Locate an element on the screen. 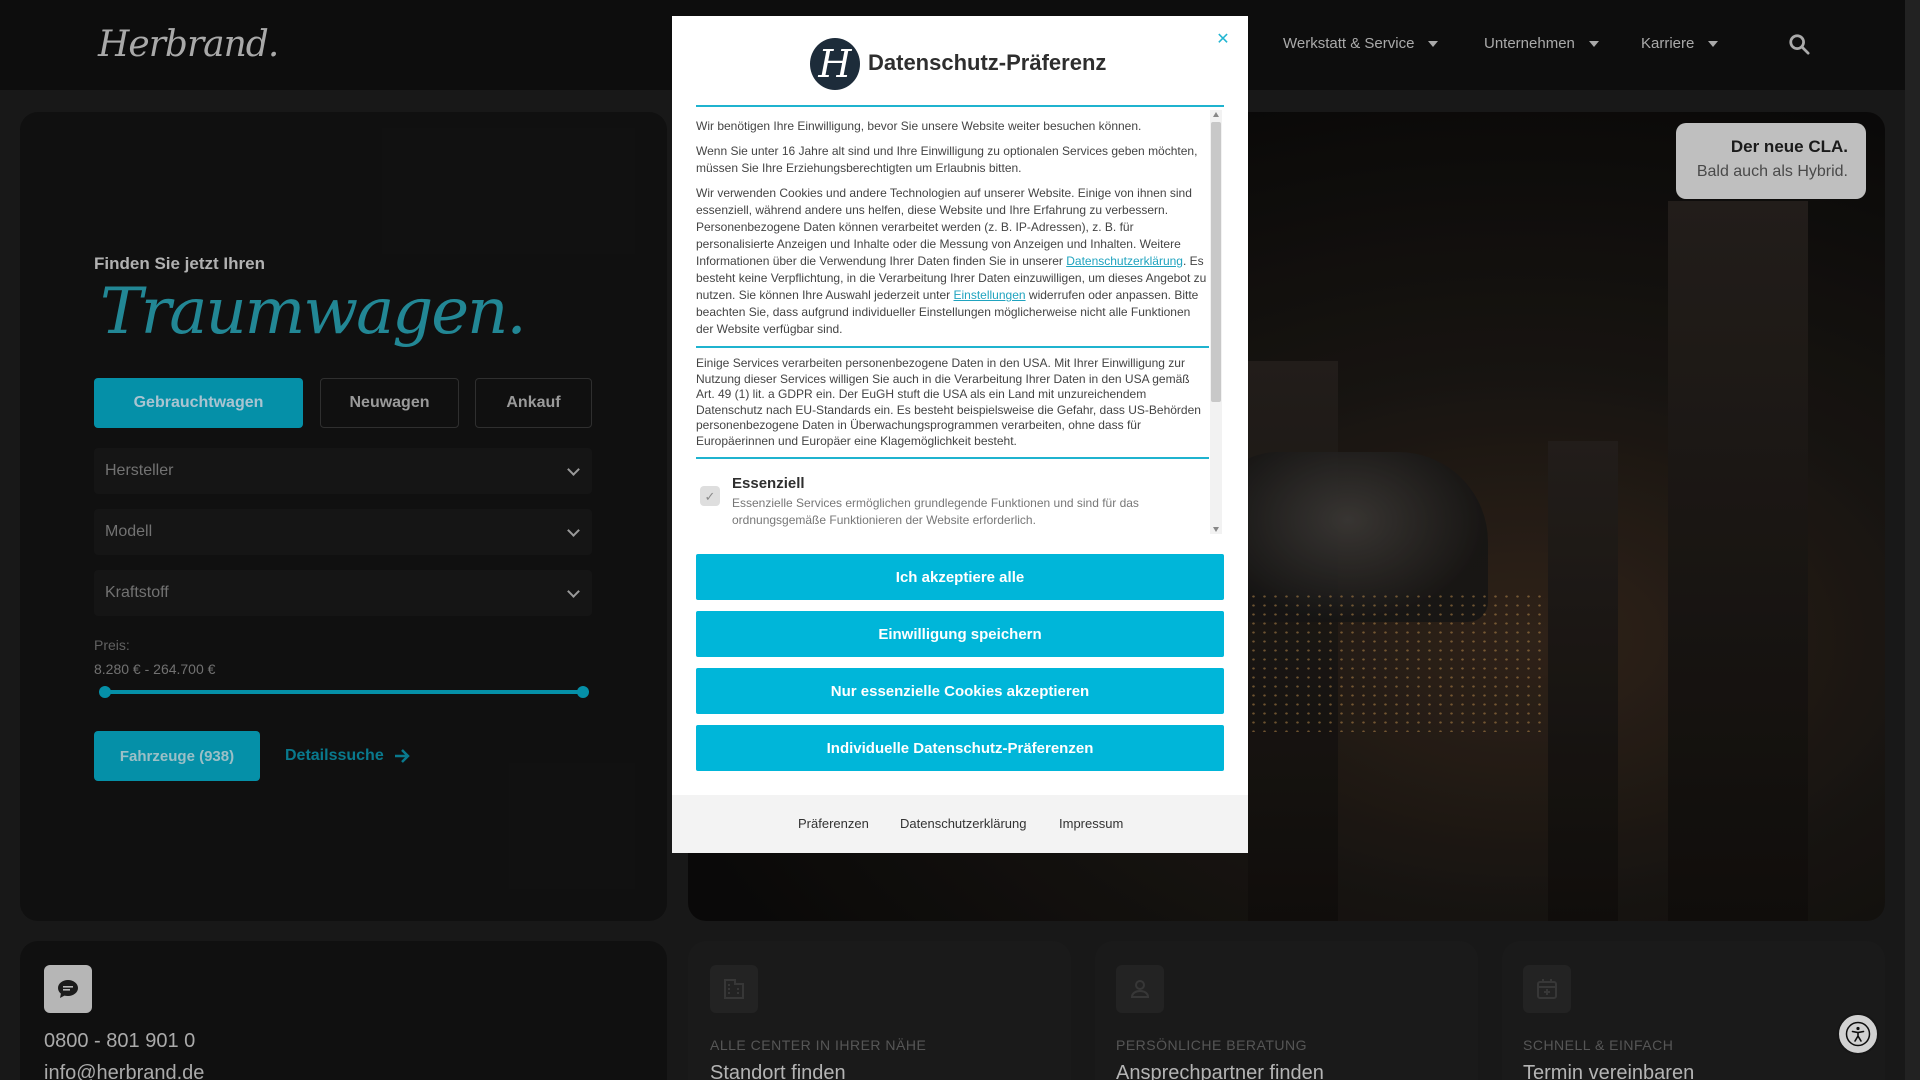  consent-scroll-thumb is located at coordinates (1216, 262).